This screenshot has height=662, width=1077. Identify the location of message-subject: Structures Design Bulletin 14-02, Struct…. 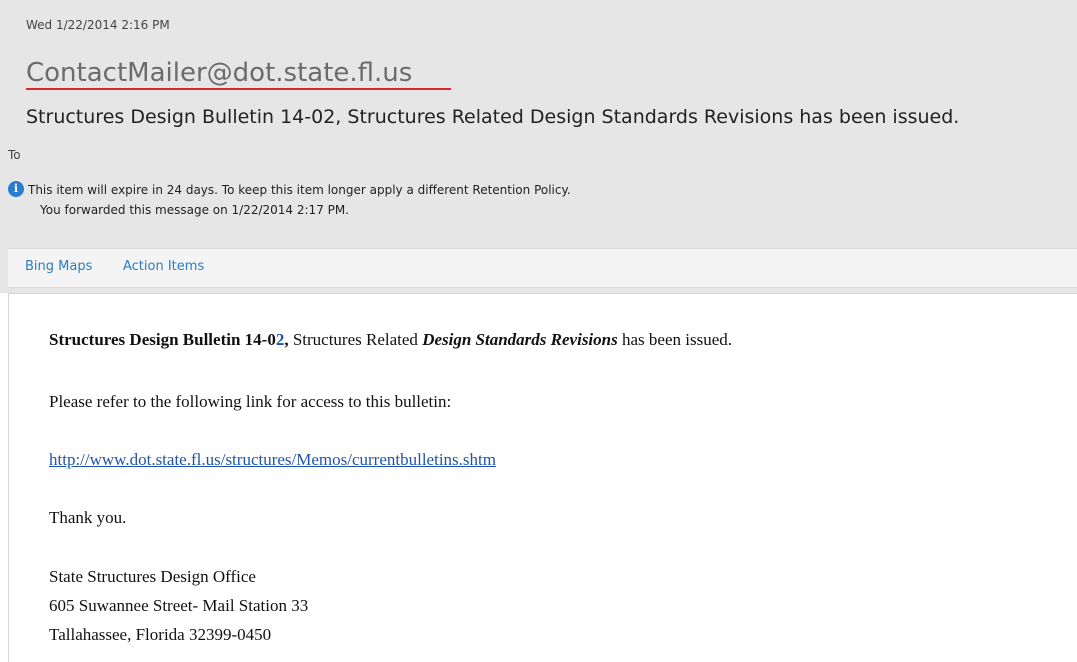
(493, 117).